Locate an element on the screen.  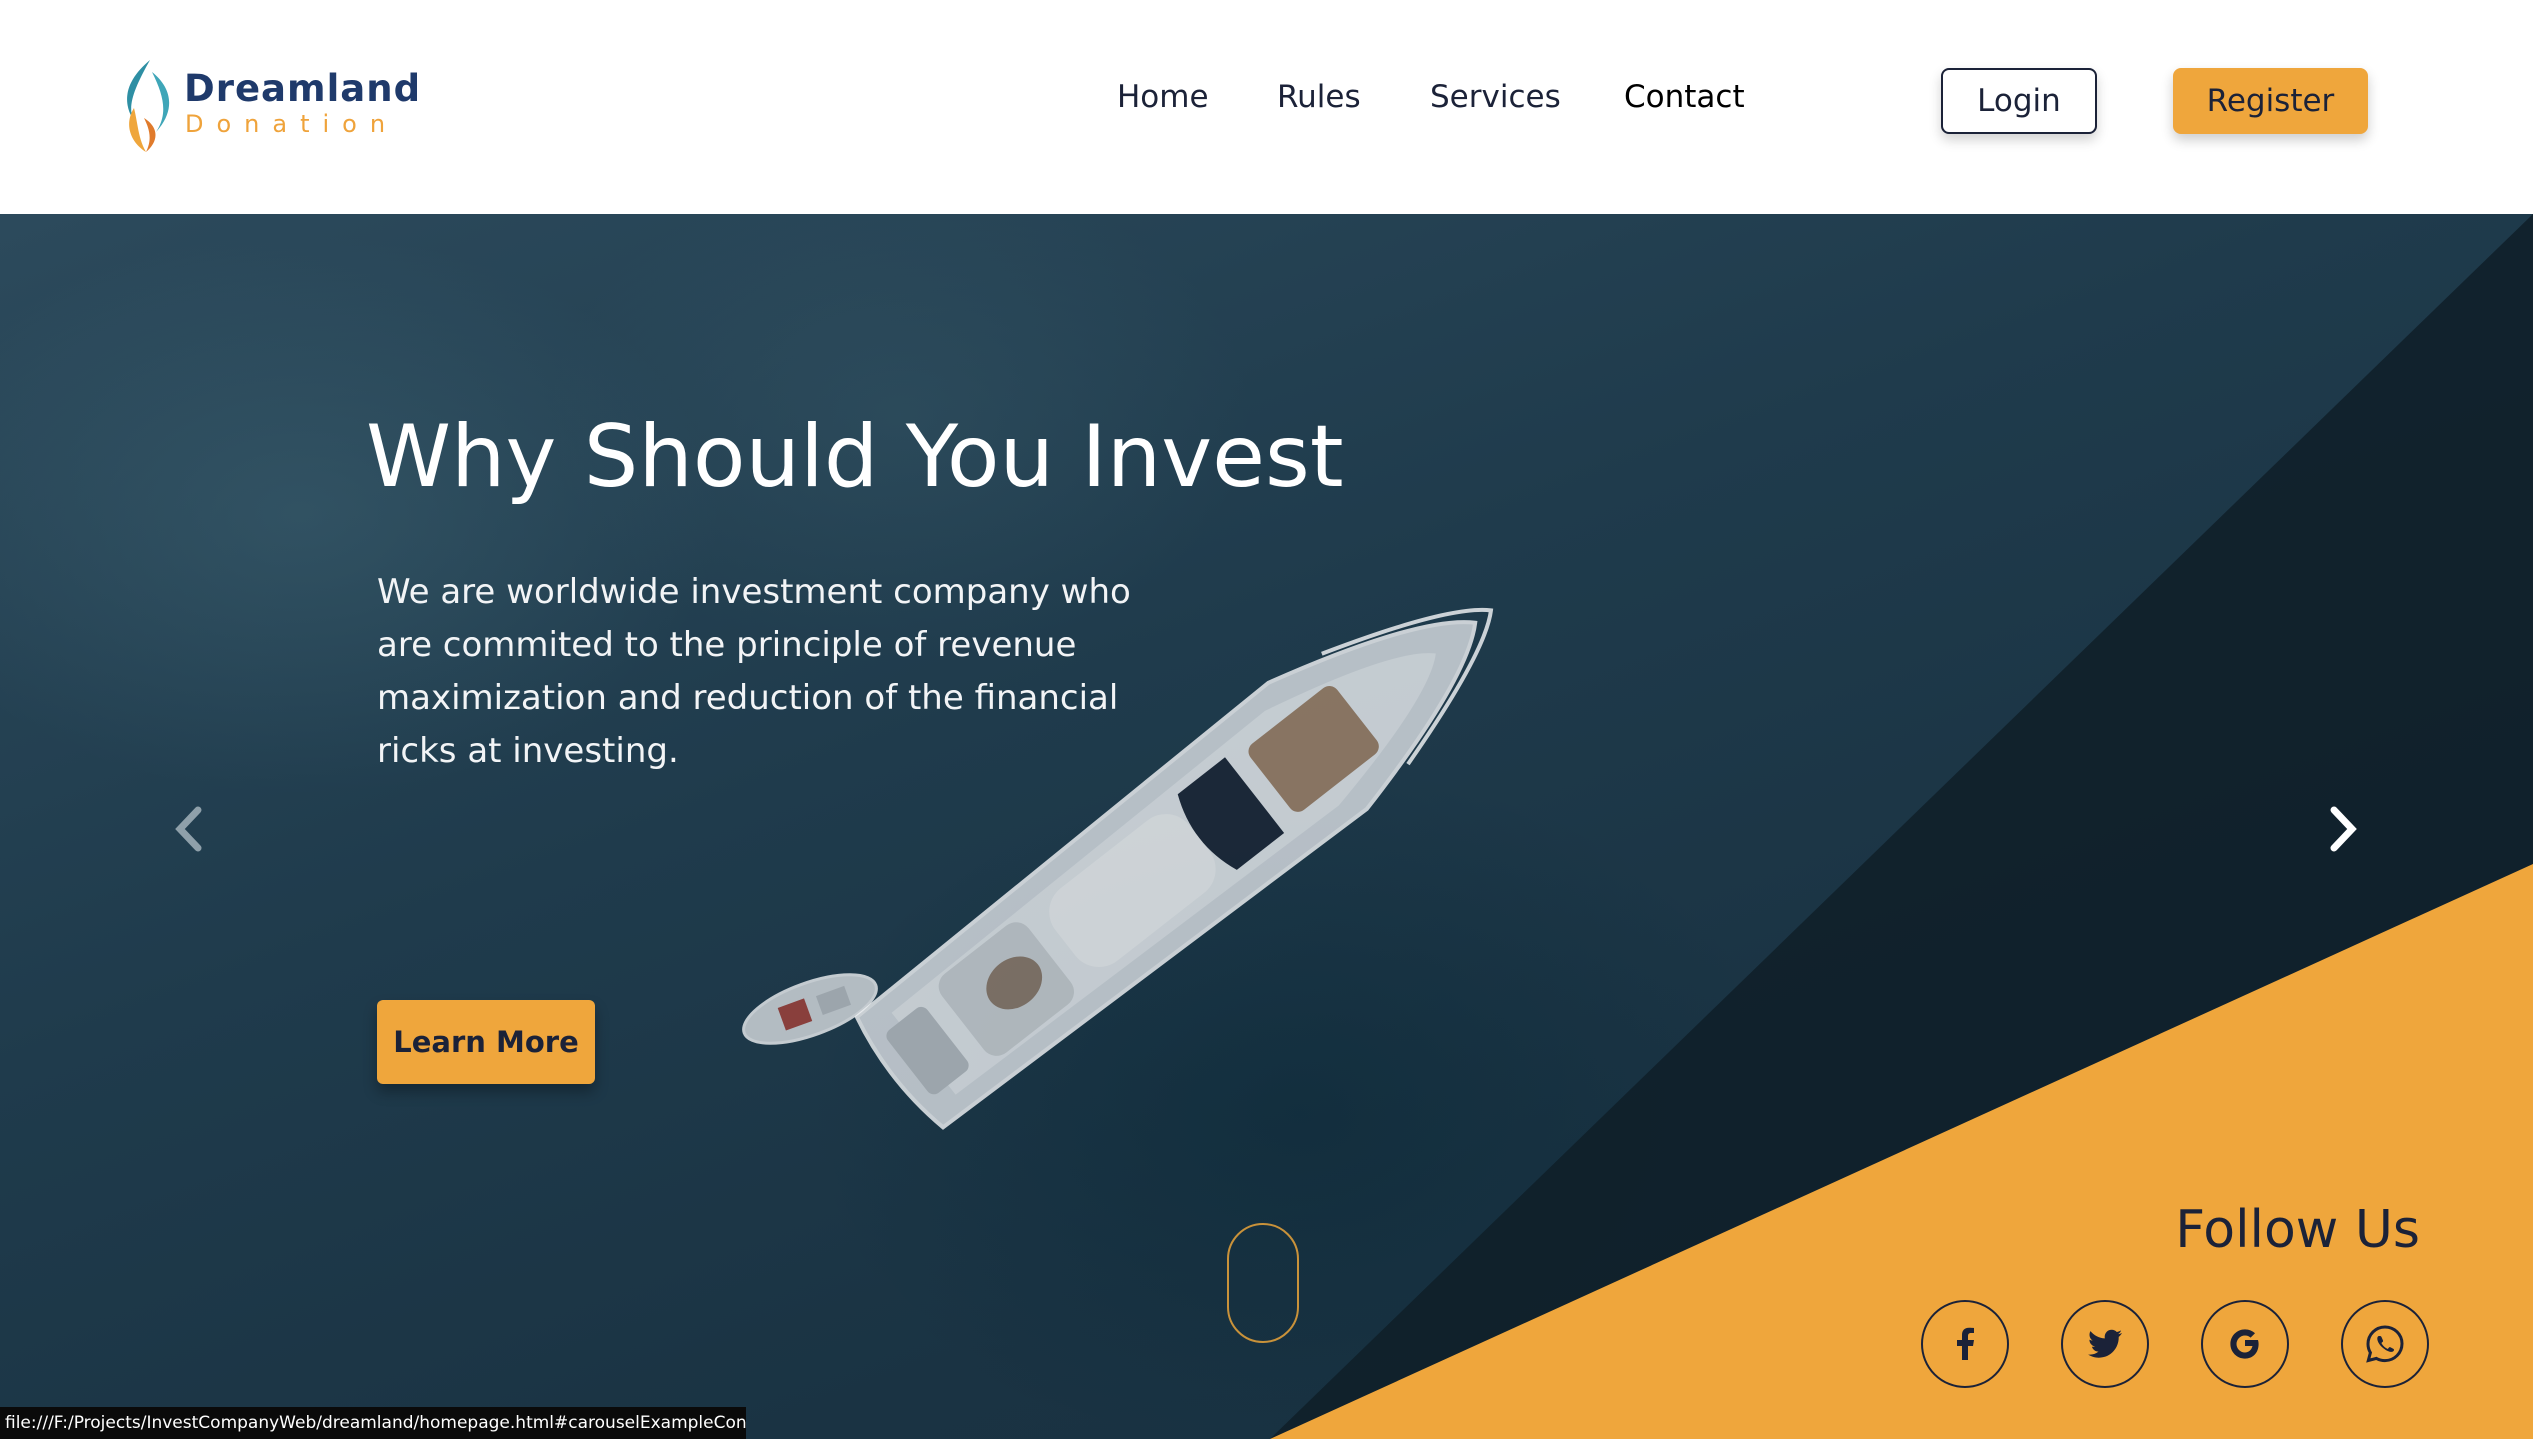
twitter-icon is located at coordinates (2105, 1343).